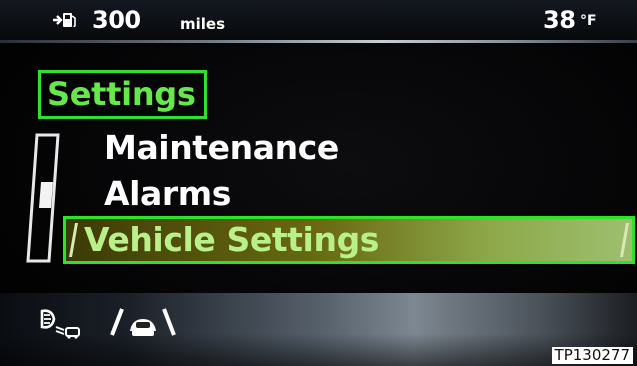  I want to click on range-value: 300, so click(116, 20).